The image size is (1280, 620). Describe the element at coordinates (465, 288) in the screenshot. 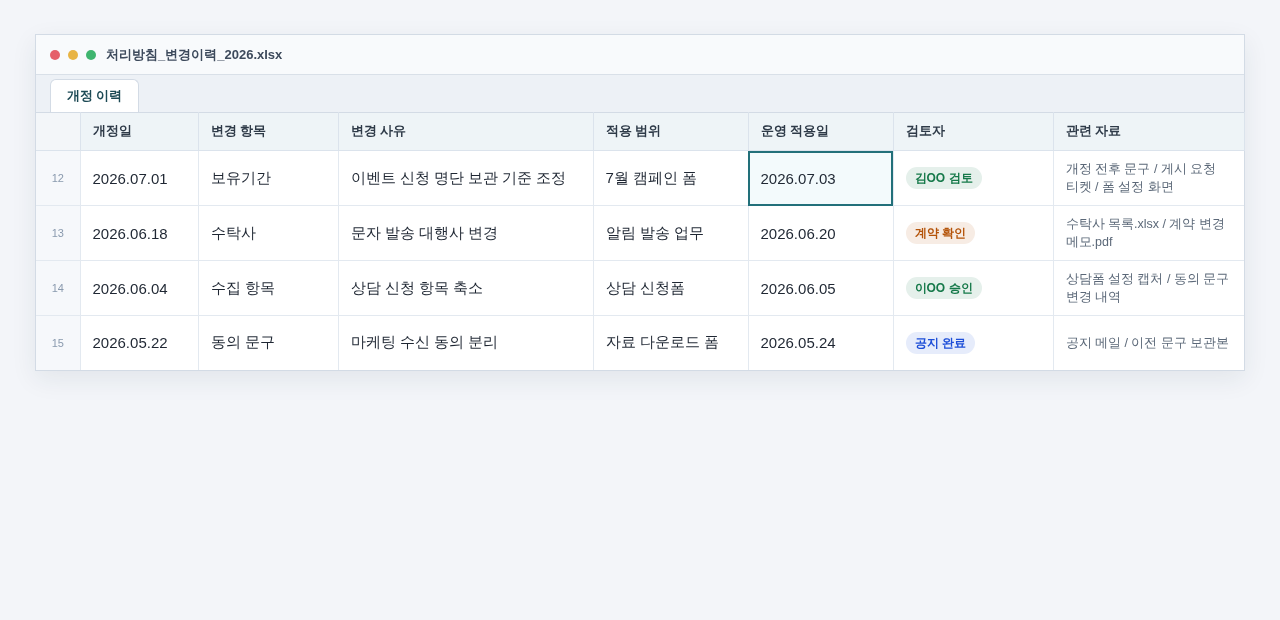

I see `table-cell: 상담 신청 항목 축소` at that location.